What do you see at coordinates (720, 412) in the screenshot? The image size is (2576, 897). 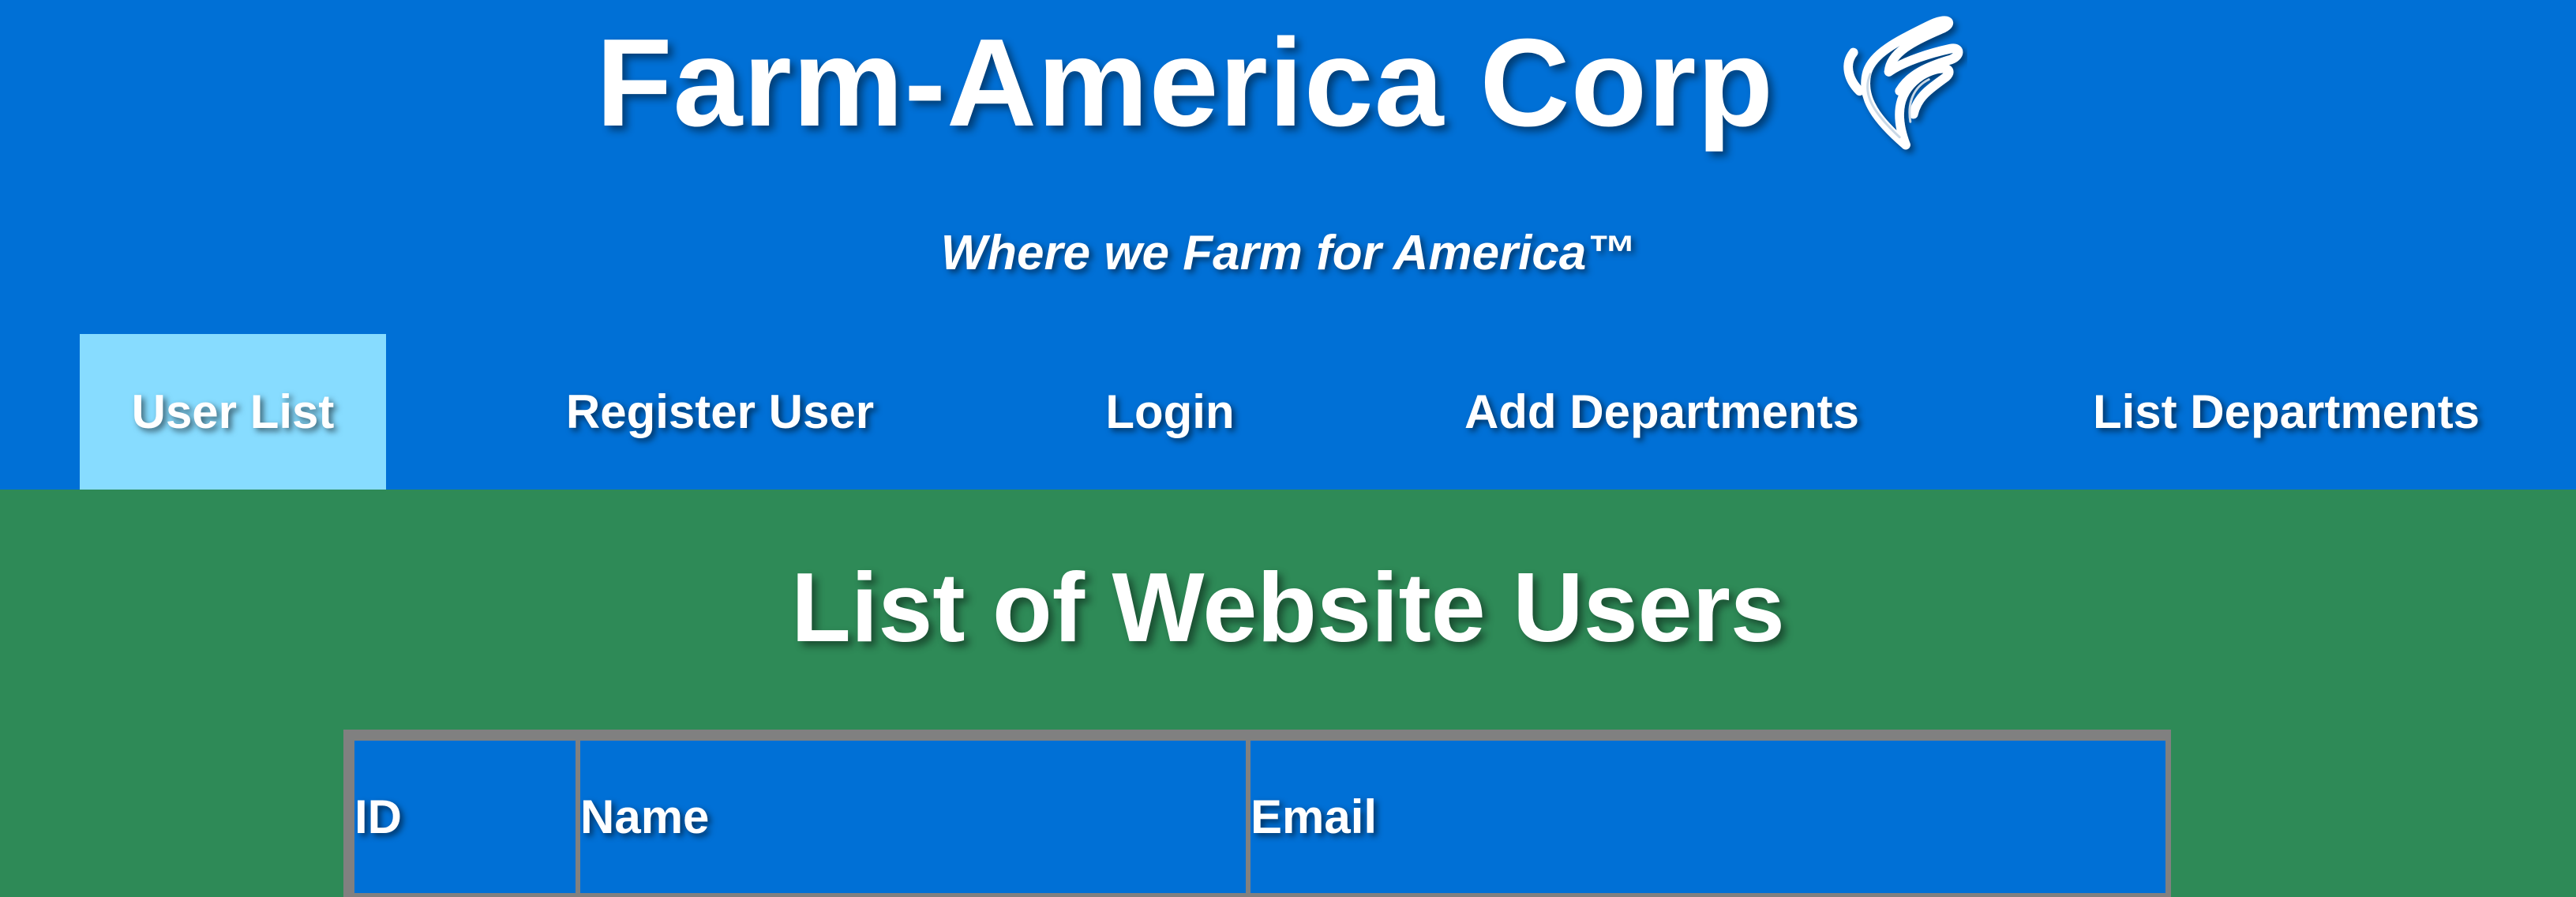 I see `nav-item-register-user: Register User` at bounding box center [720, 412].